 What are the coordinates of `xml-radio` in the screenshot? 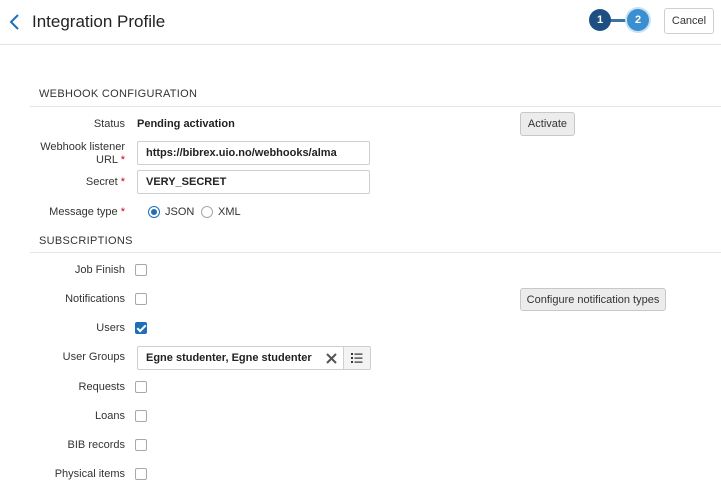 It's located at (207, 212).